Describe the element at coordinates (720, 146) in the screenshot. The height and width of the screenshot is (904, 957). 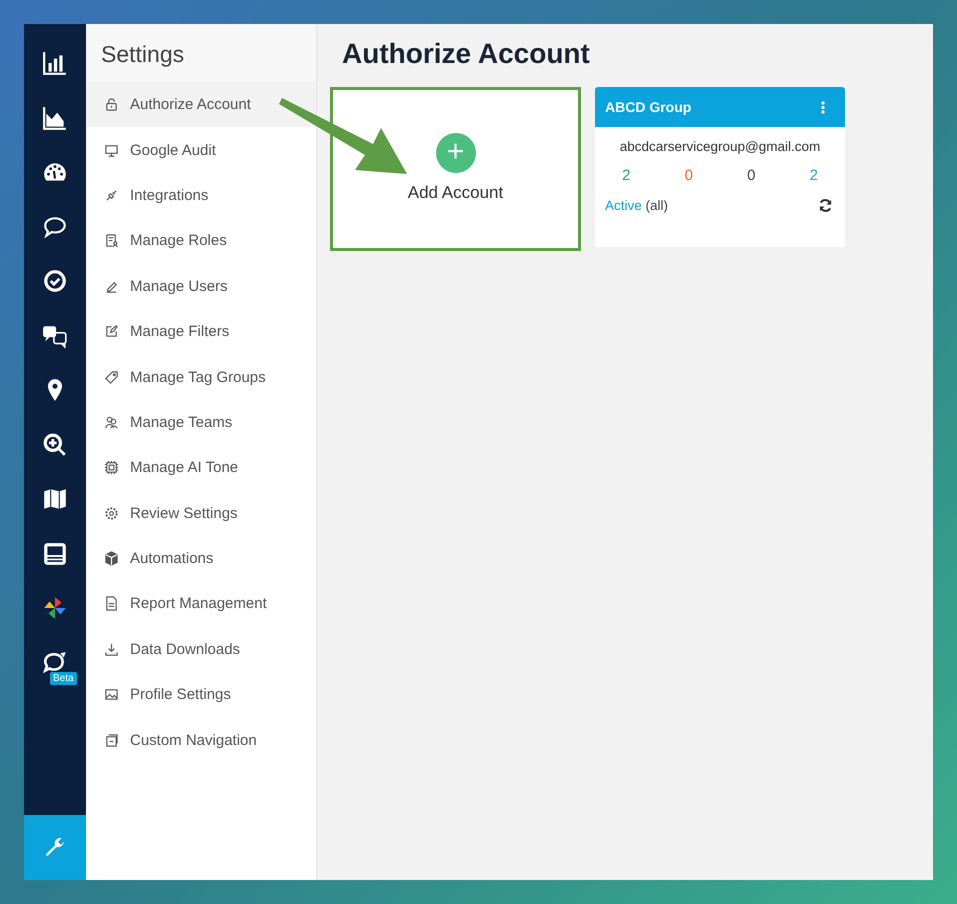
I see `account-email: abcdcarservicegroup@gmail.com` at that location.